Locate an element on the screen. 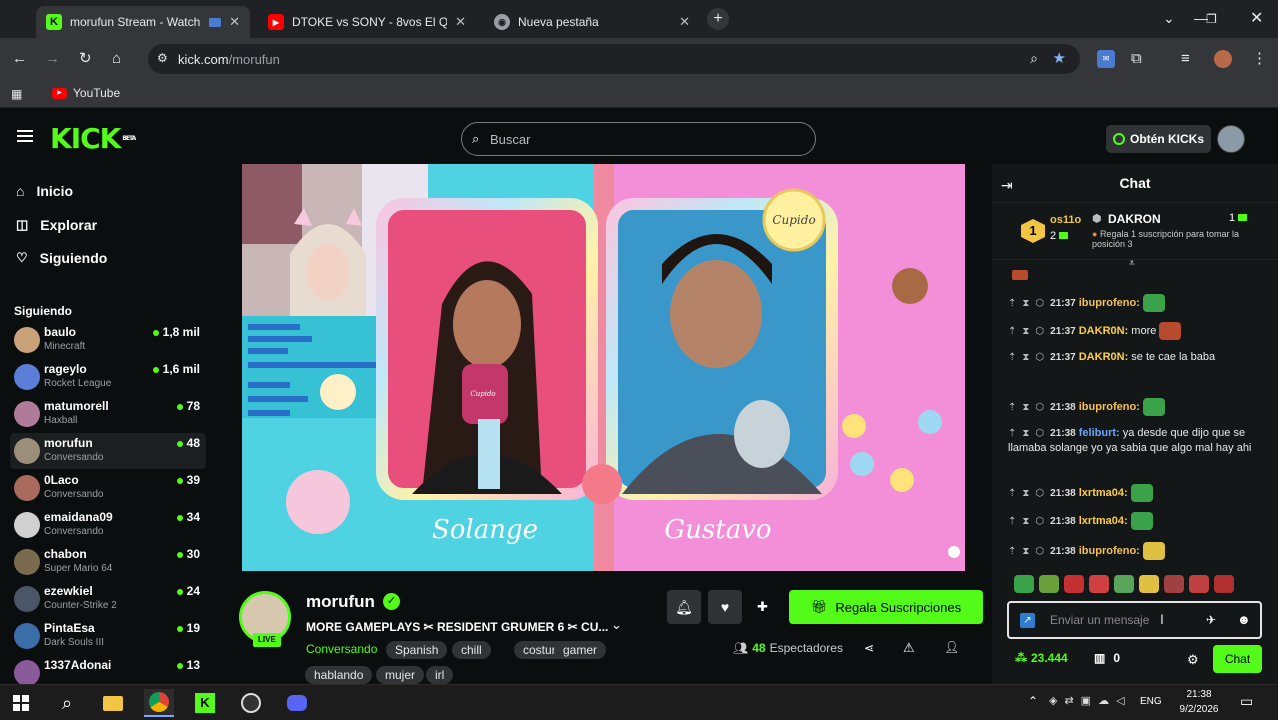 This screenshot has height=720, width=1278. kick-logo: KICK BETA is located at coordinates (93, 139).